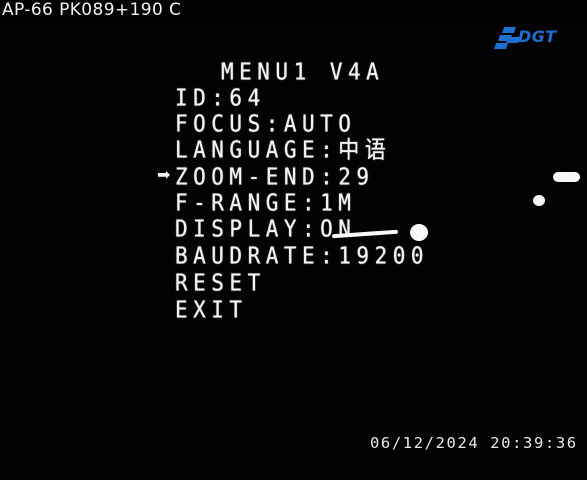  What do you see at coordinates (265, 202) in the screenshot?
I see `menu-item-f-range: F-RANGE:1M` at bounding box center [265, 202].